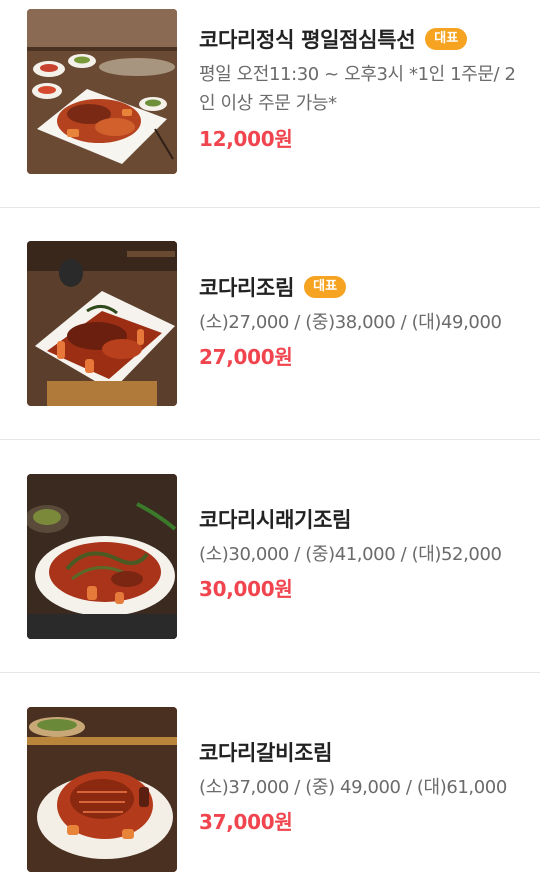 Image resolution: width=540 pixels, height=872 pixels. I want to click on kodari-set-meal-photo, so click(102, 91).